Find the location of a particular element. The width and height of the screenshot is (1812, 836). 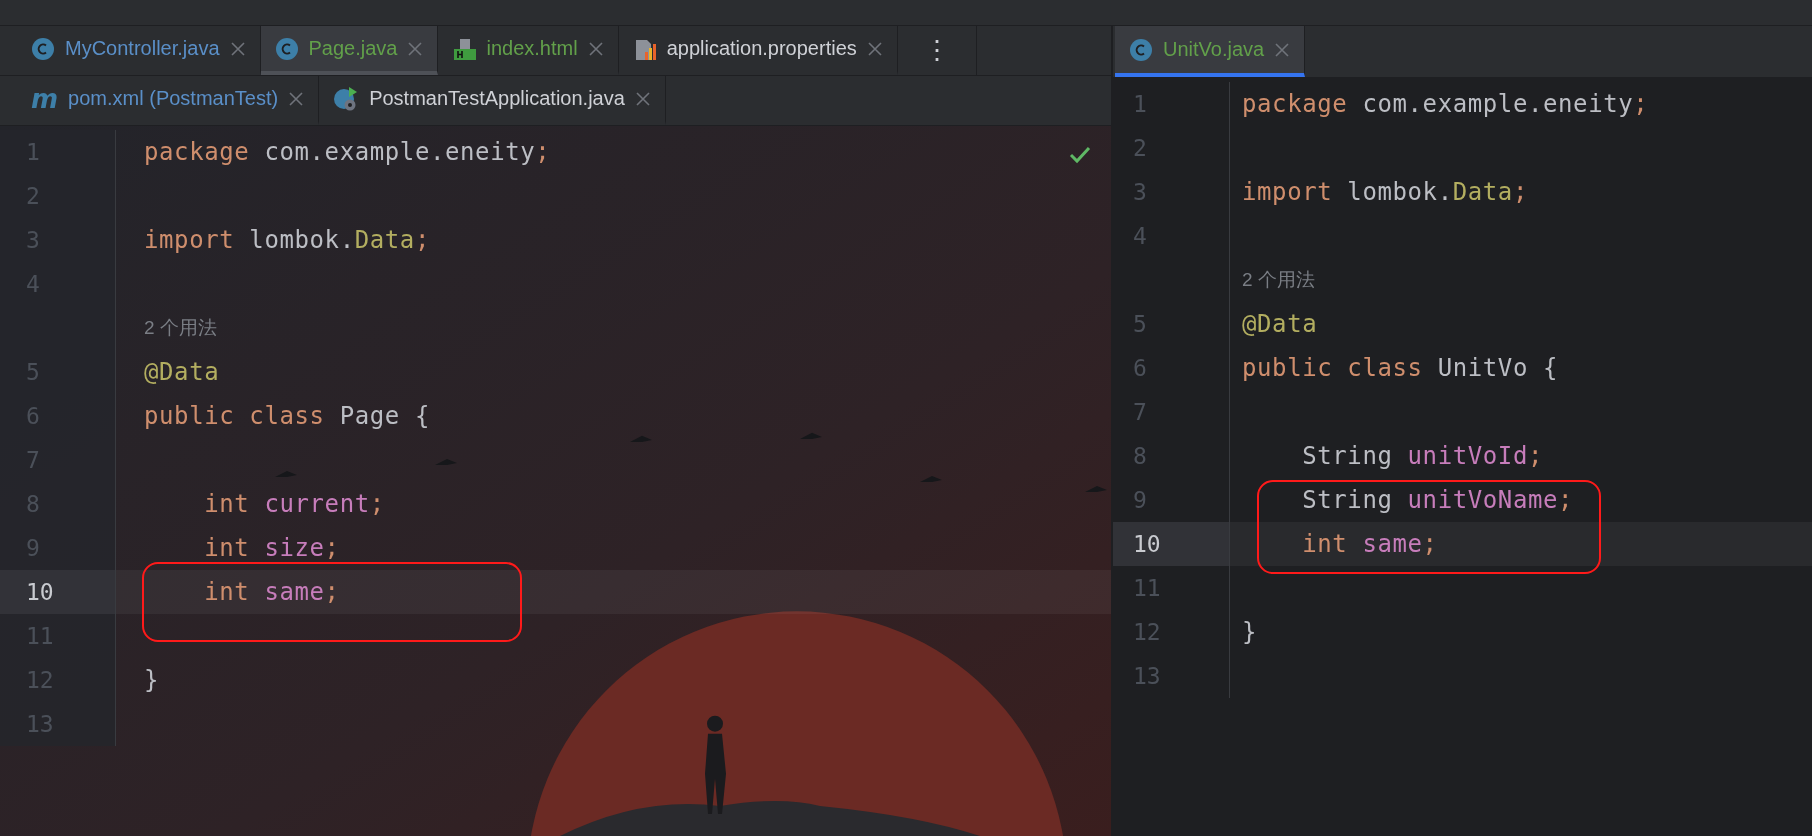

tab-label: application.properties is located at coordinates (761, 48).